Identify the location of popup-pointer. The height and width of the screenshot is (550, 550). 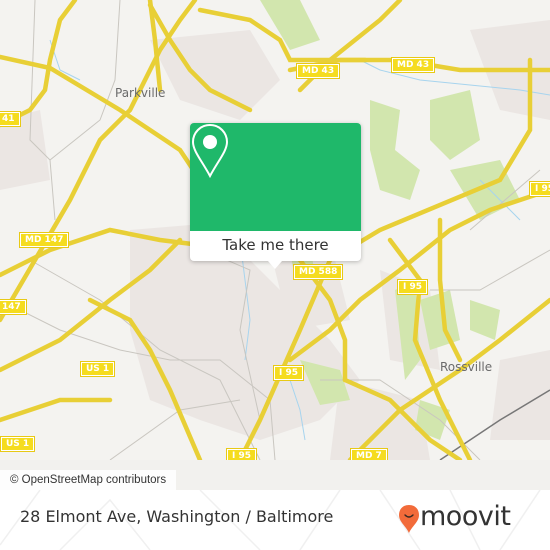
(275, 265).